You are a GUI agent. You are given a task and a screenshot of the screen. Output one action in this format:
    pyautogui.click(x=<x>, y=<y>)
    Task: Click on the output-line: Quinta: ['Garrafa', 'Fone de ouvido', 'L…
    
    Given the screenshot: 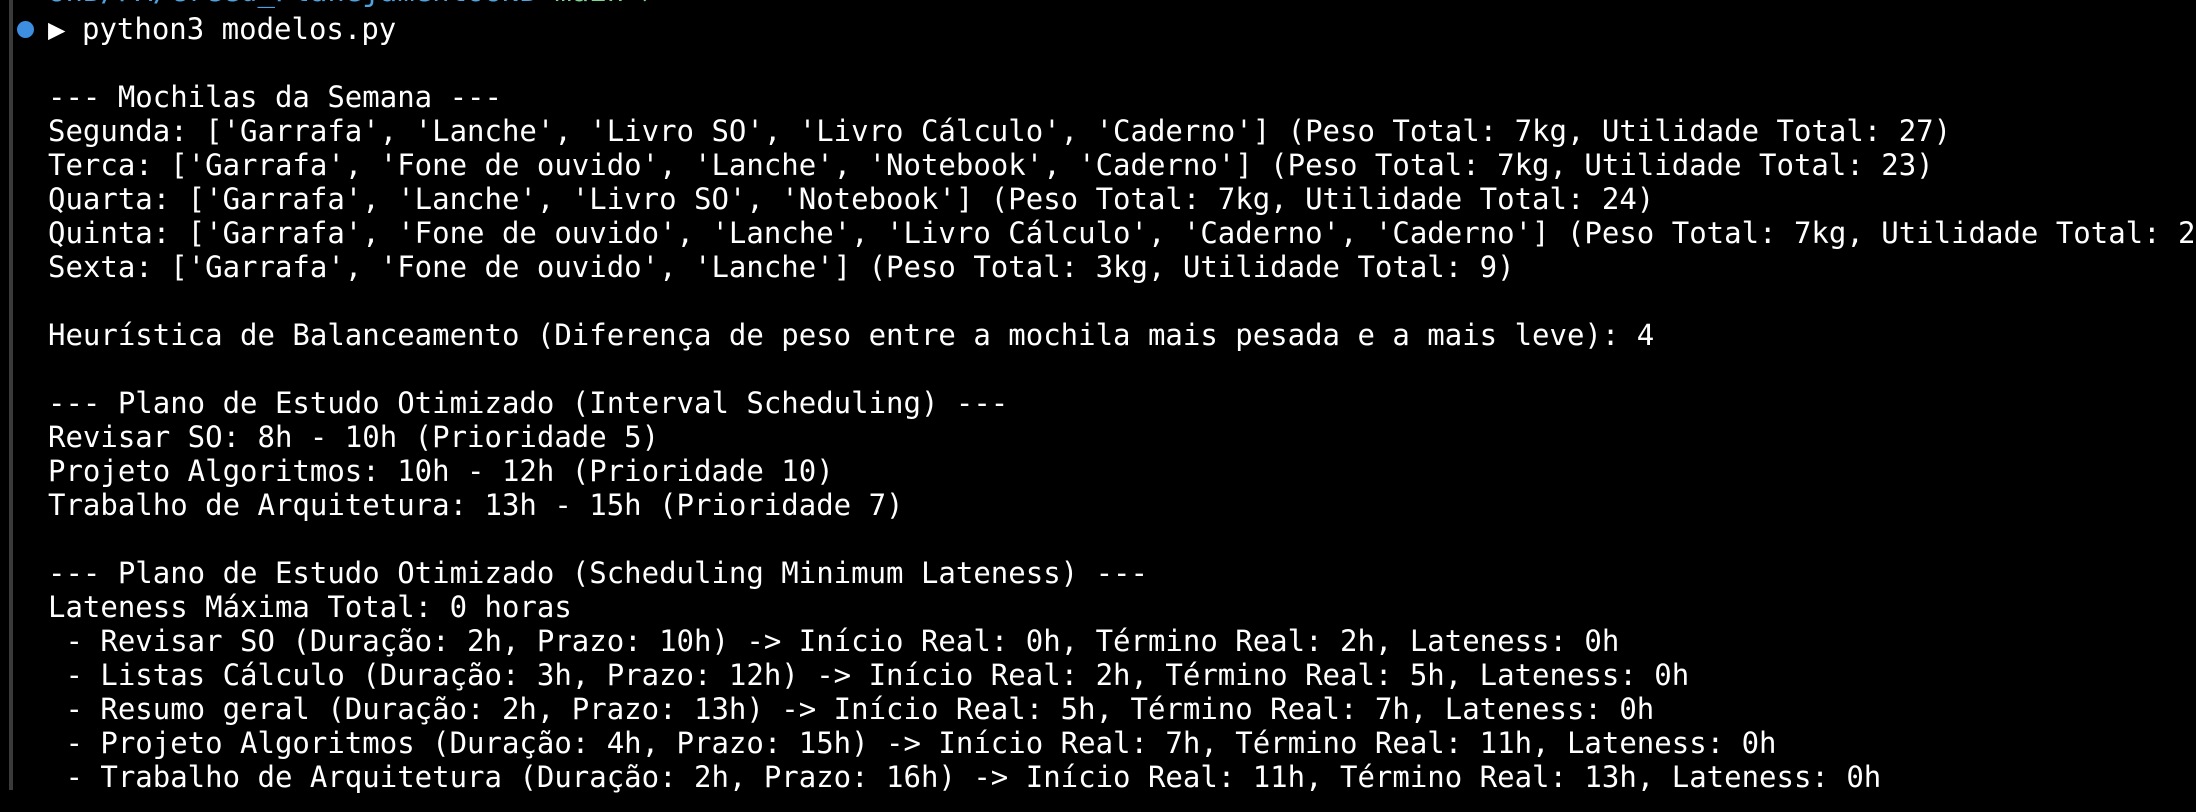 What is the action you would take?
    pyautogui.click(x=1122, y=233)
    